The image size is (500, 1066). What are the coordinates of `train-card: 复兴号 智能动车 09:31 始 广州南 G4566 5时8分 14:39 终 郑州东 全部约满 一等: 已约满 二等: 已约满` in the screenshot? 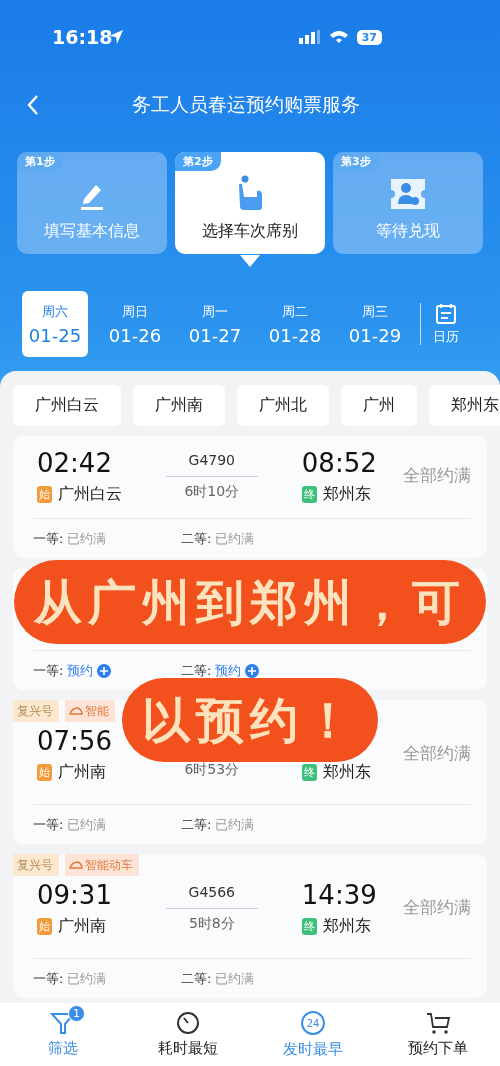 It's located at (250, 926).